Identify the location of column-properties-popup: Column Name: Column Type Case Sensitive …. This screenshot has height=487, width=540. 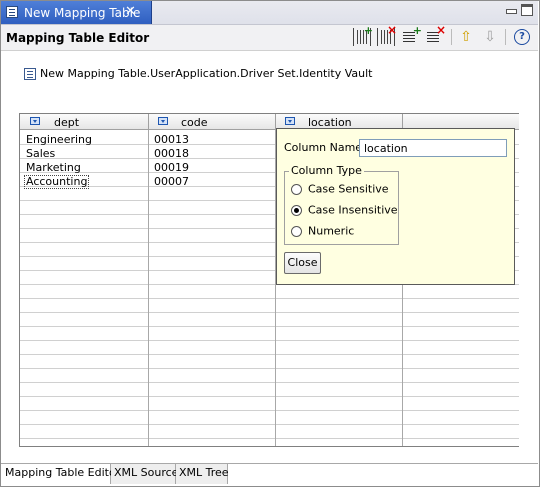
(395, 206).